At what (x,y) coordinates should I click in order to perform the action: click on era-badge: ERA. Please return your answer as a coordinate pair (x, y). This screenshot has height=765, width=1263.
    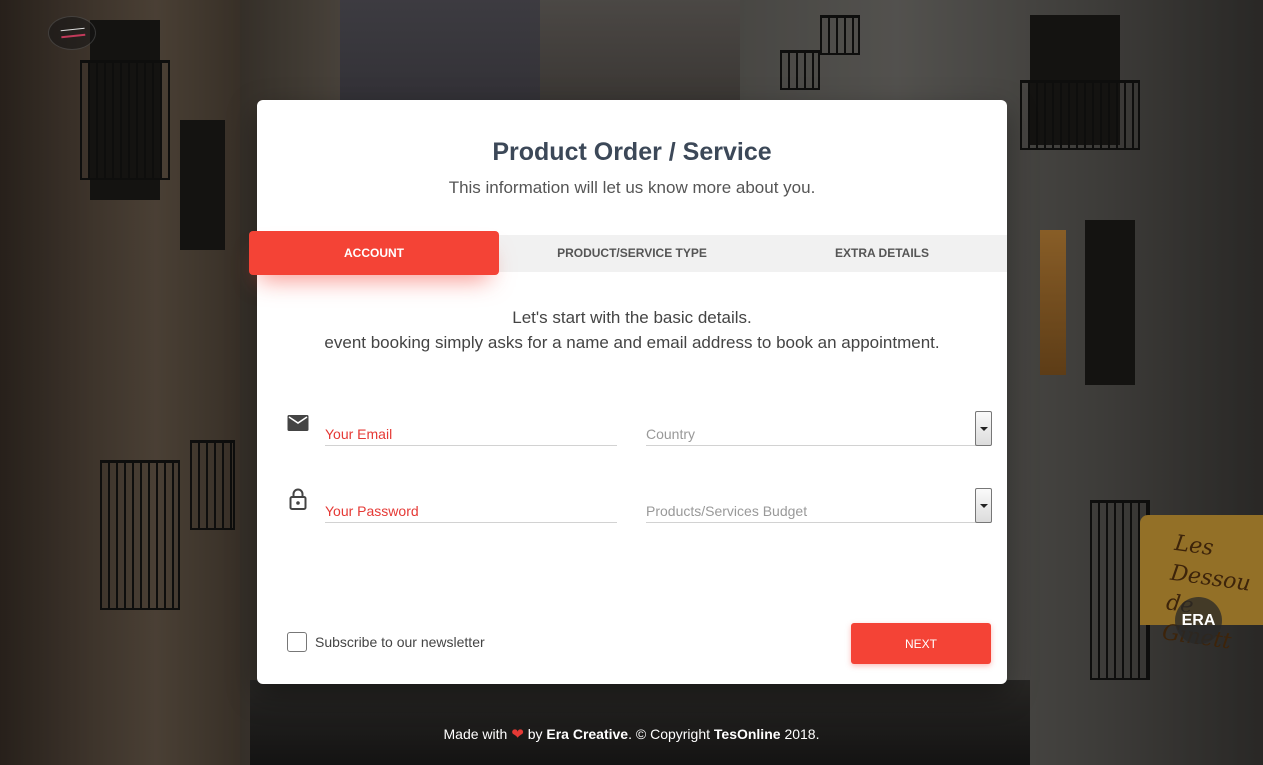
    Looking at the image, I should click on (1198, 620).